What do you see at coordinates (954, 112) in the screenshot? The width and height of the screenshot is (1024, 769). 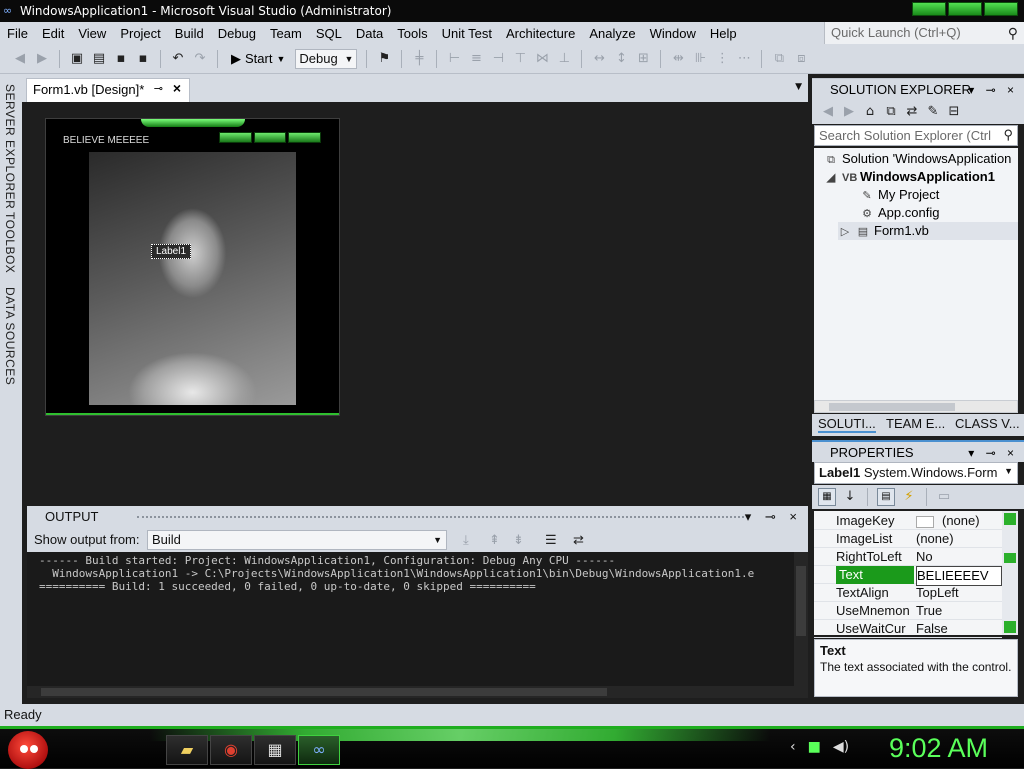 I see `collapse-all-icon: ⊟` at bounding box center [954, 112].